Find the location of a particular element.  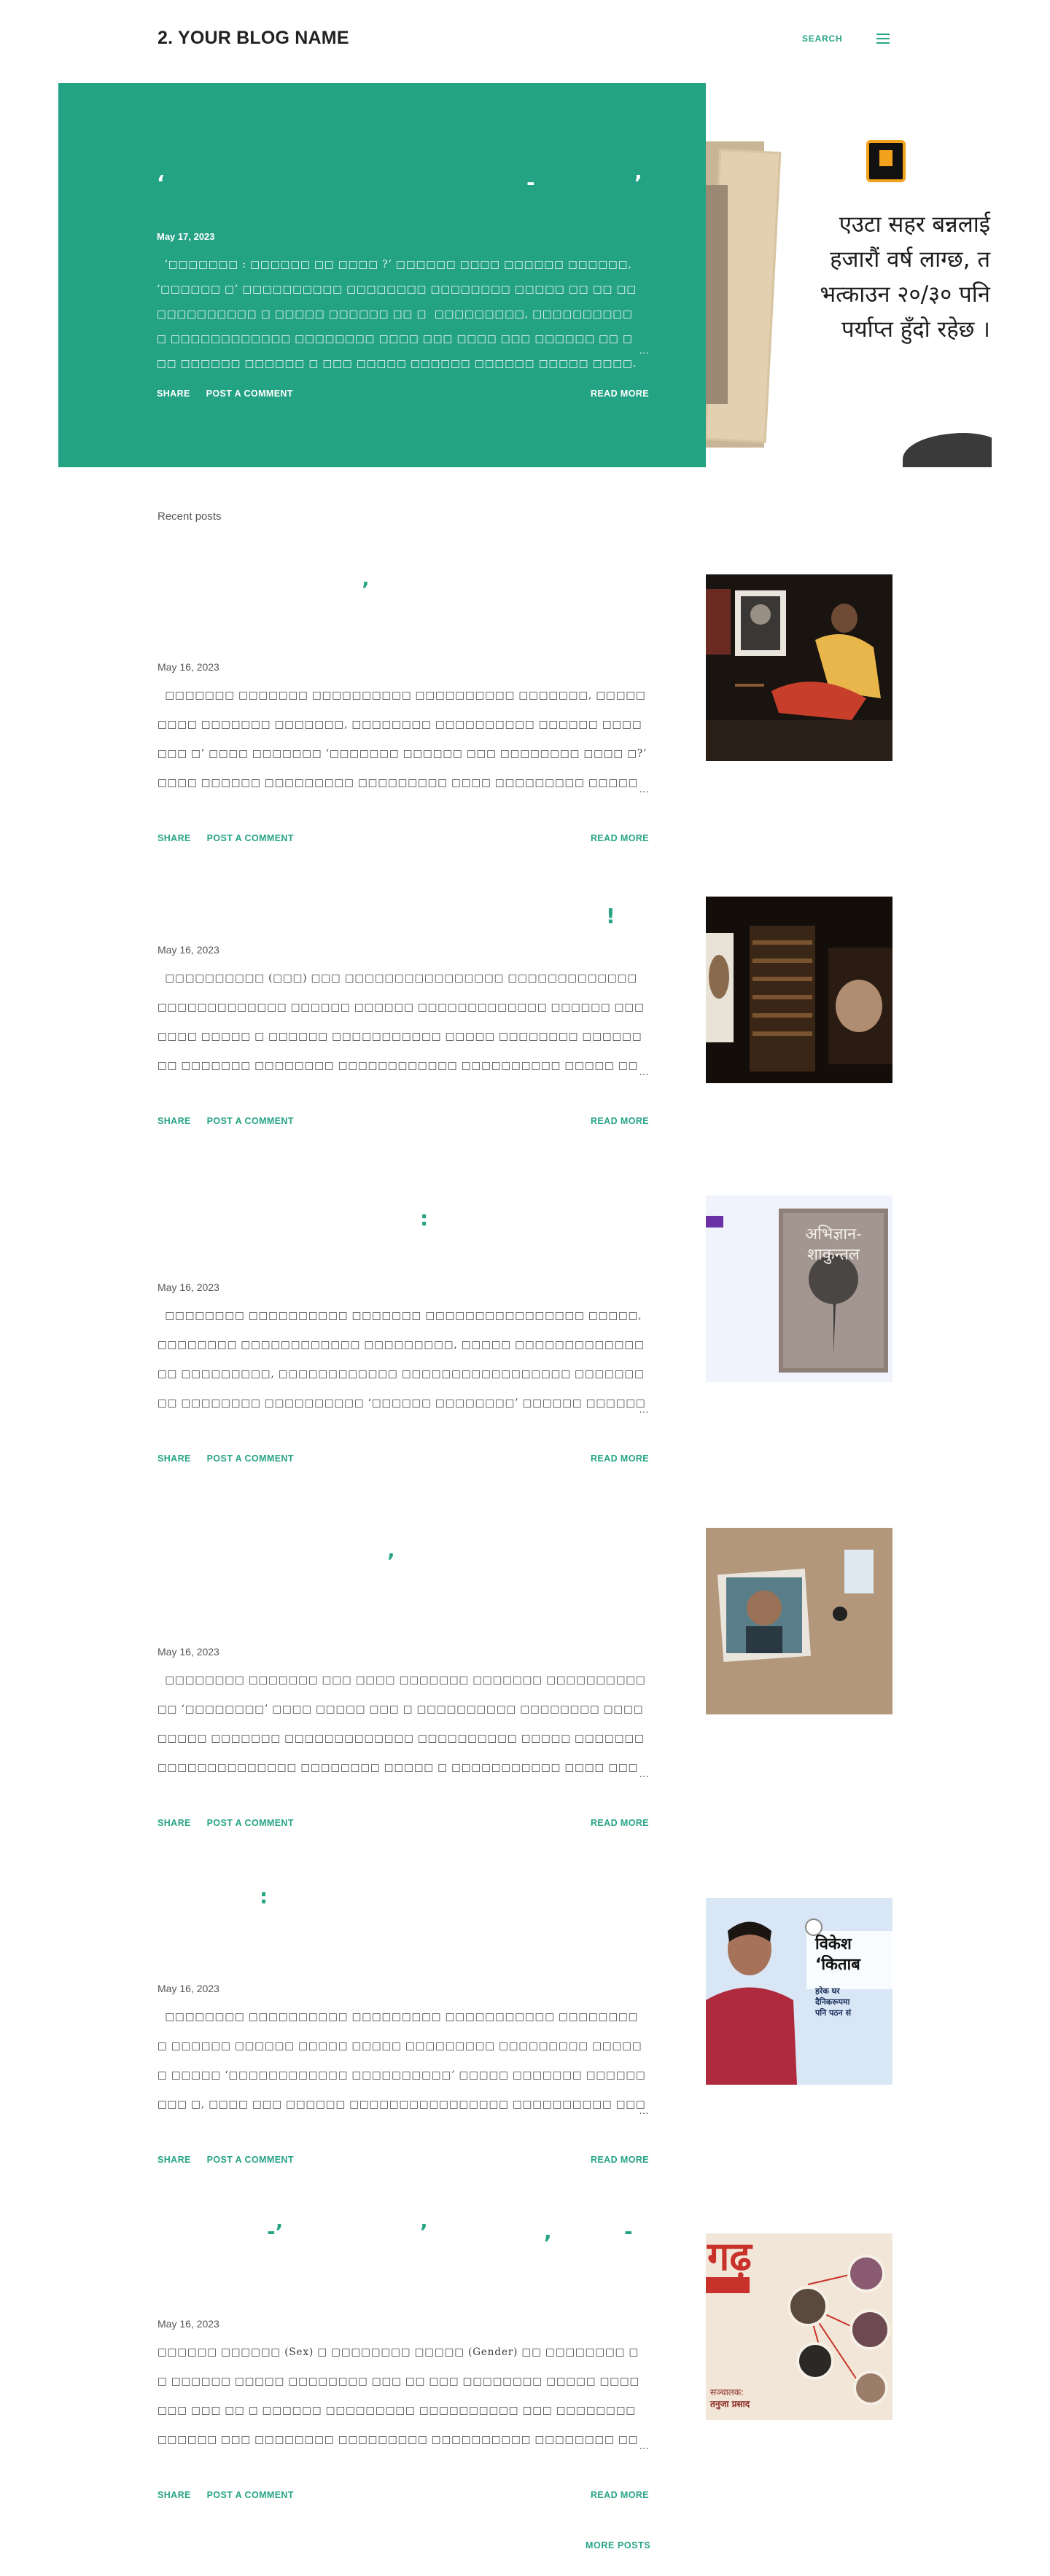

thumb-text-line: दैनिकरूपमा is located at coordinates (832, 2002).